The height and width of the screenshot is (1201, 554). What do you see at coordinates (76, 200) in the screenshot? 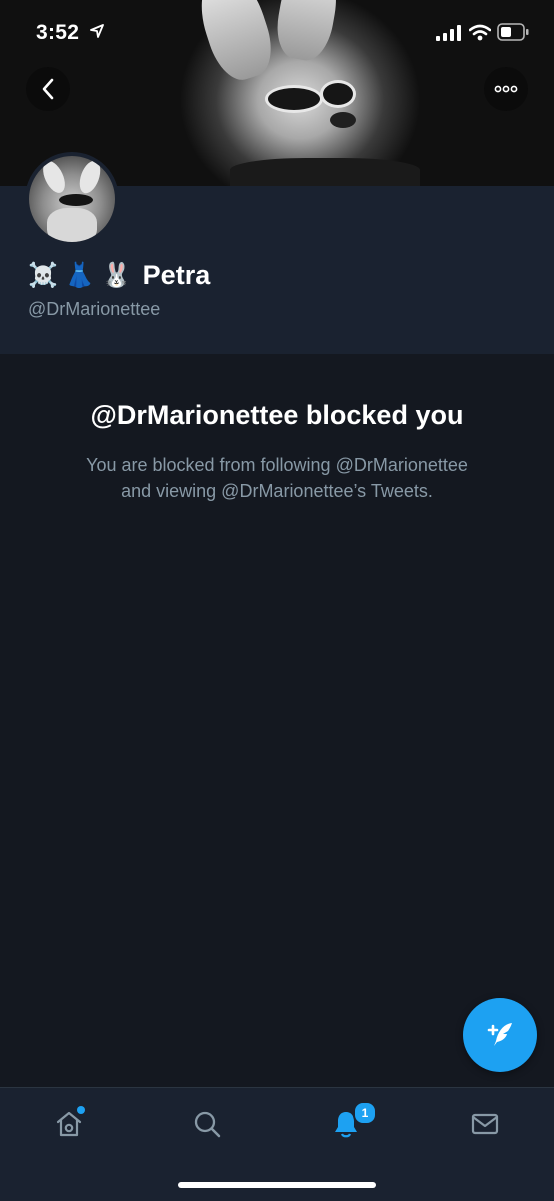
I see `avatar-mask` at bounding box center [76, 200].